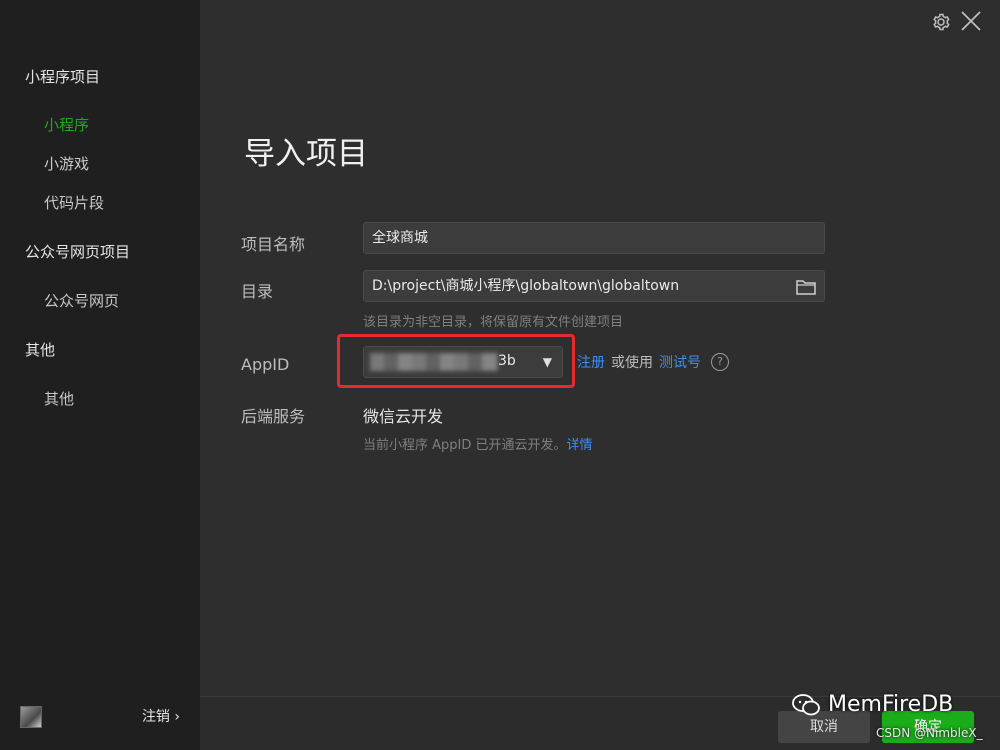  I want to click on test-account-link: 测试号, so click(680, 362).